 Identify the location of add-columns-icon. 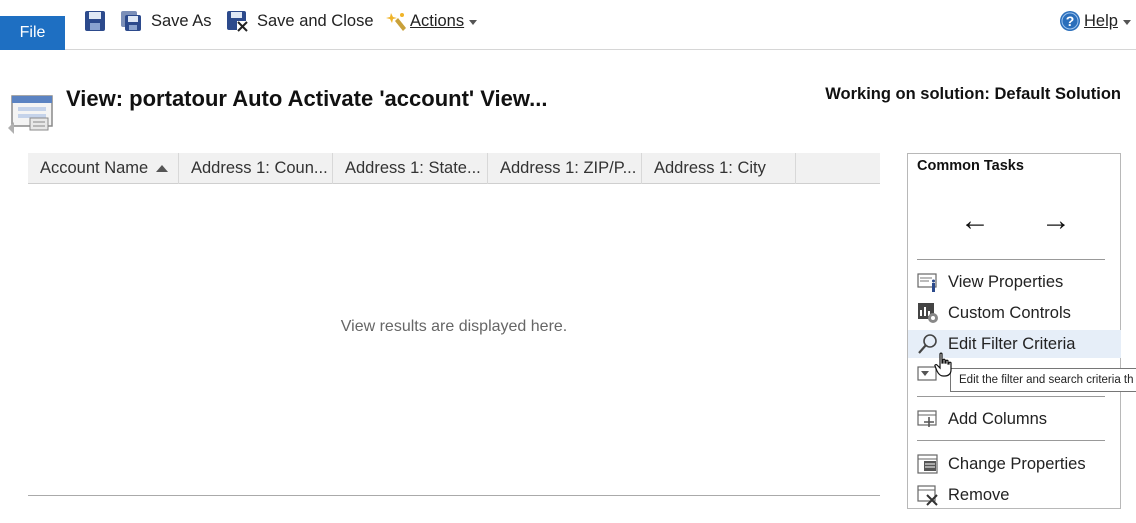
(927, 418).